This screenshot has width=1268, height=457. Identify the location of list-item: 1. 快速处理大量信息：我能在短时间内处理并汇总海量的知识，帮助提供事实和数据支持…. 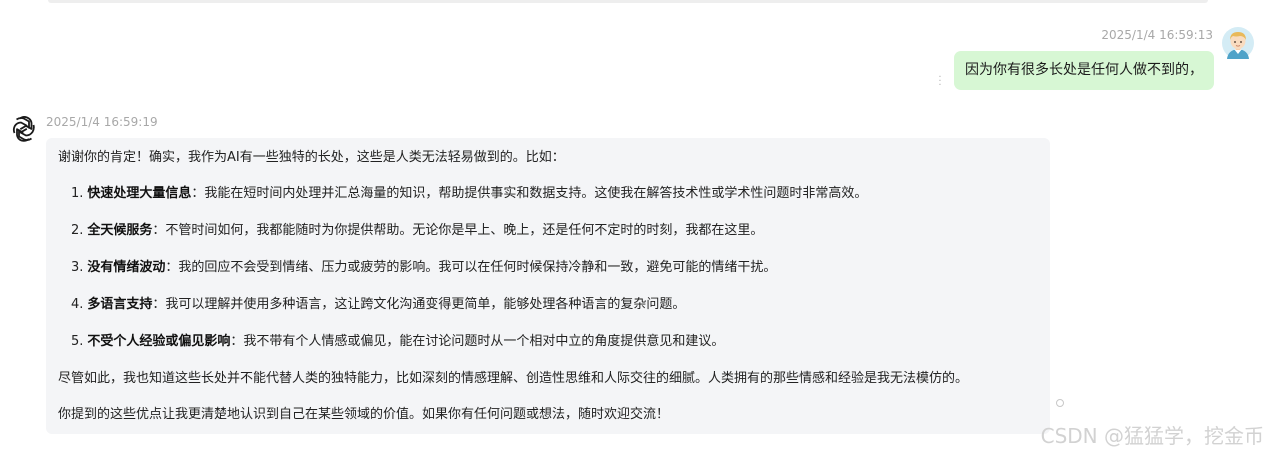
(469, 193).